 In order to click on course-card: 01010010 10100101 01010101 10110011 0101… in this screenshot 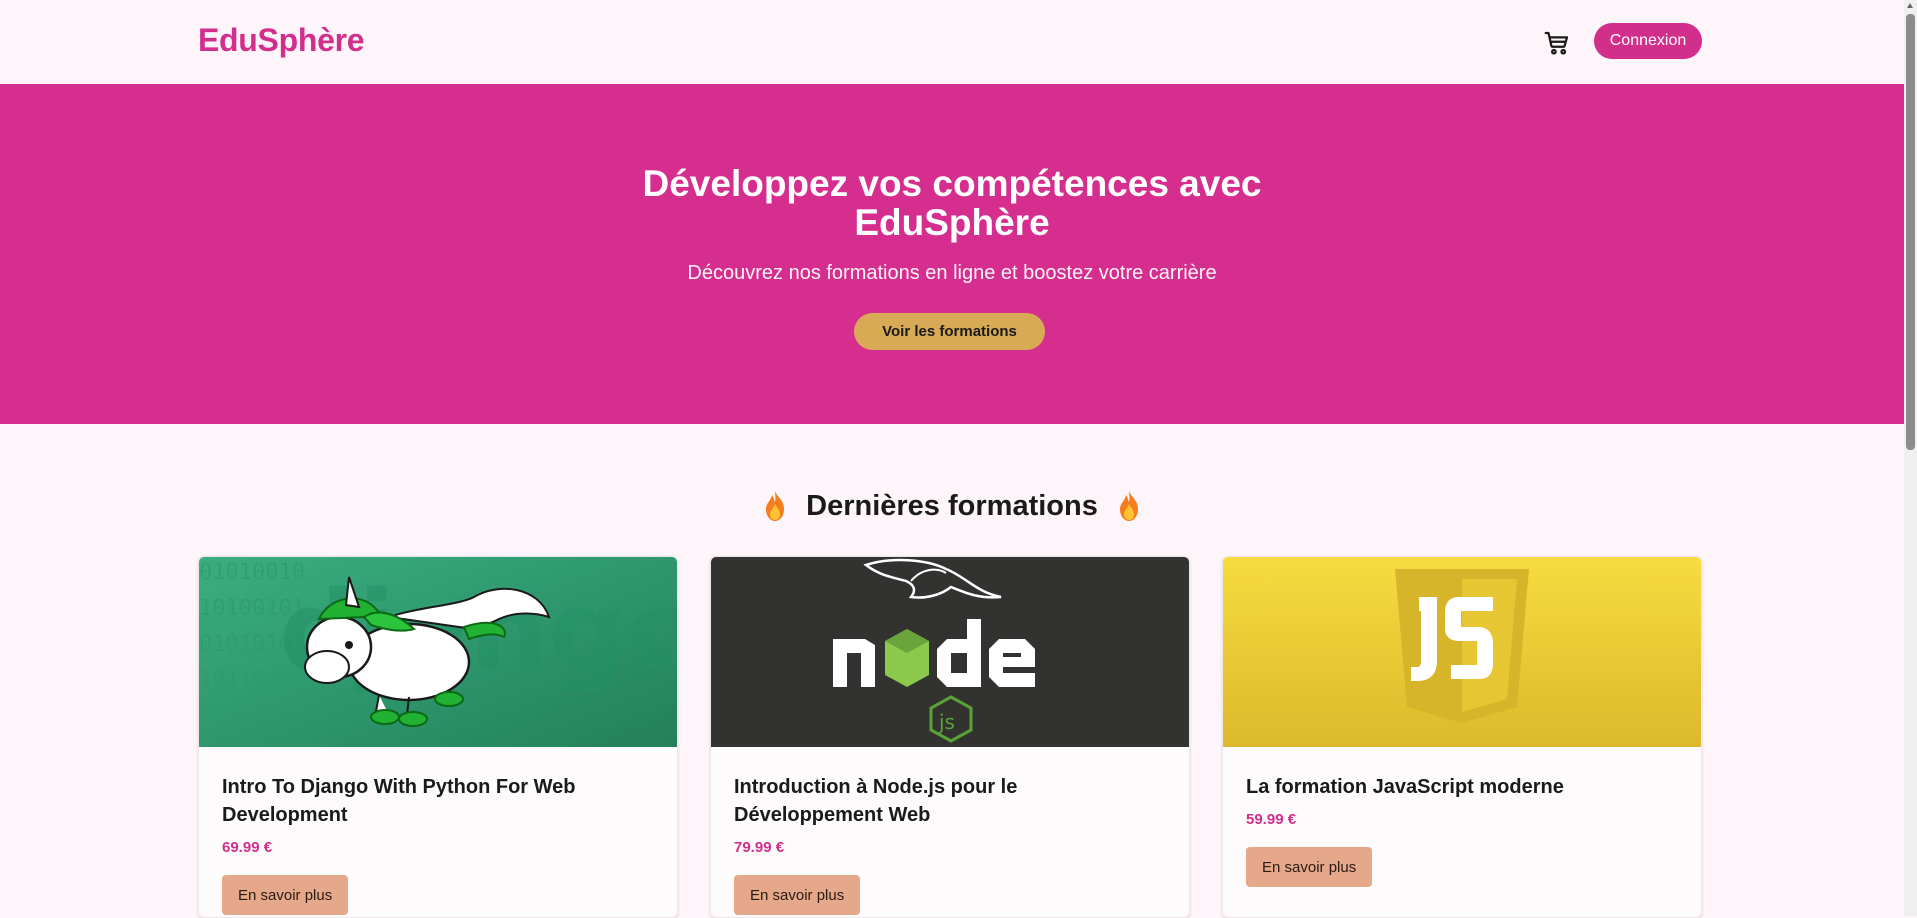, I will do `click(438, 737)`.